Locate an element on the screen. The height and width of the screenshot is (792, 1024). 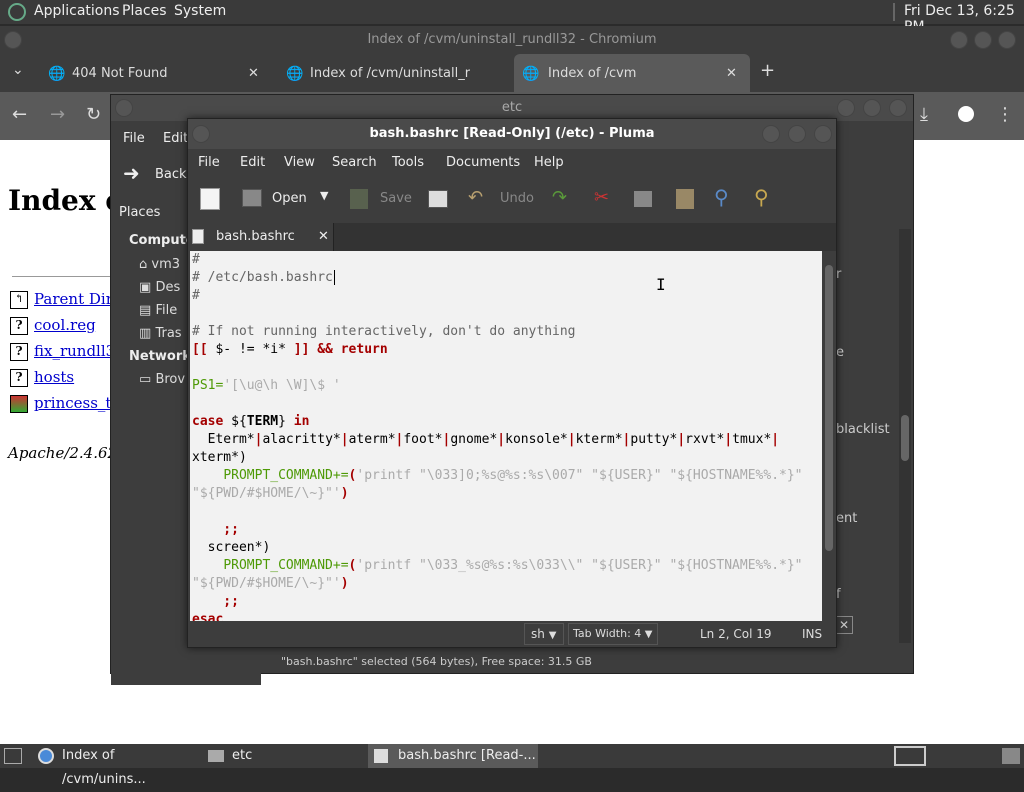
workspace-switcher is located at coordinates (910, 756).